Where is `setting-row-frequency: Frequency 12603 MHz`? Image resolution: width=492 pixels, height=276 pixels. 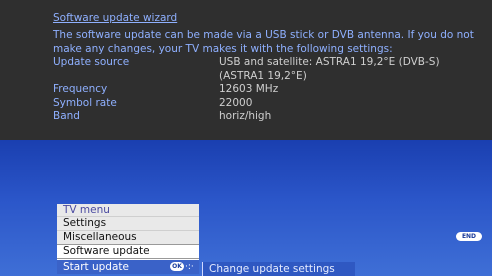 setting-row-frequency: Frequency 12603 MHz is located at coordinates (268, 90).